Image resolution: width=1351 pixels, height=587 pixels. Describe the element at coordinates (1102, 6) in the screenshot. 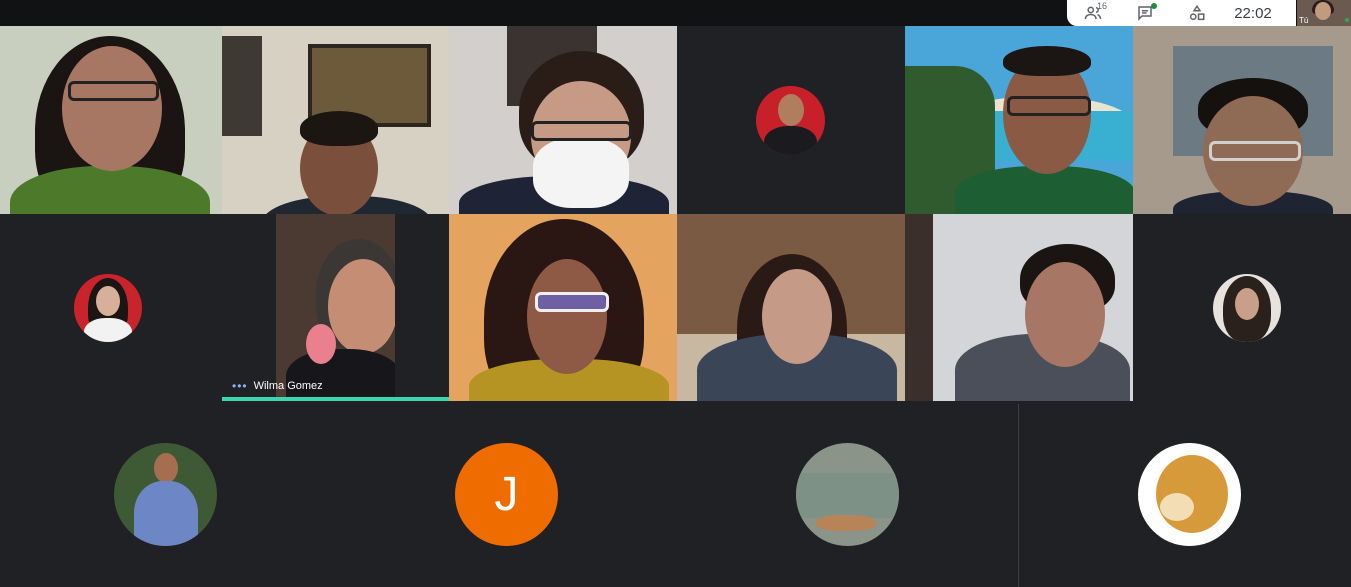

I see `participants-count: 16` at that location.